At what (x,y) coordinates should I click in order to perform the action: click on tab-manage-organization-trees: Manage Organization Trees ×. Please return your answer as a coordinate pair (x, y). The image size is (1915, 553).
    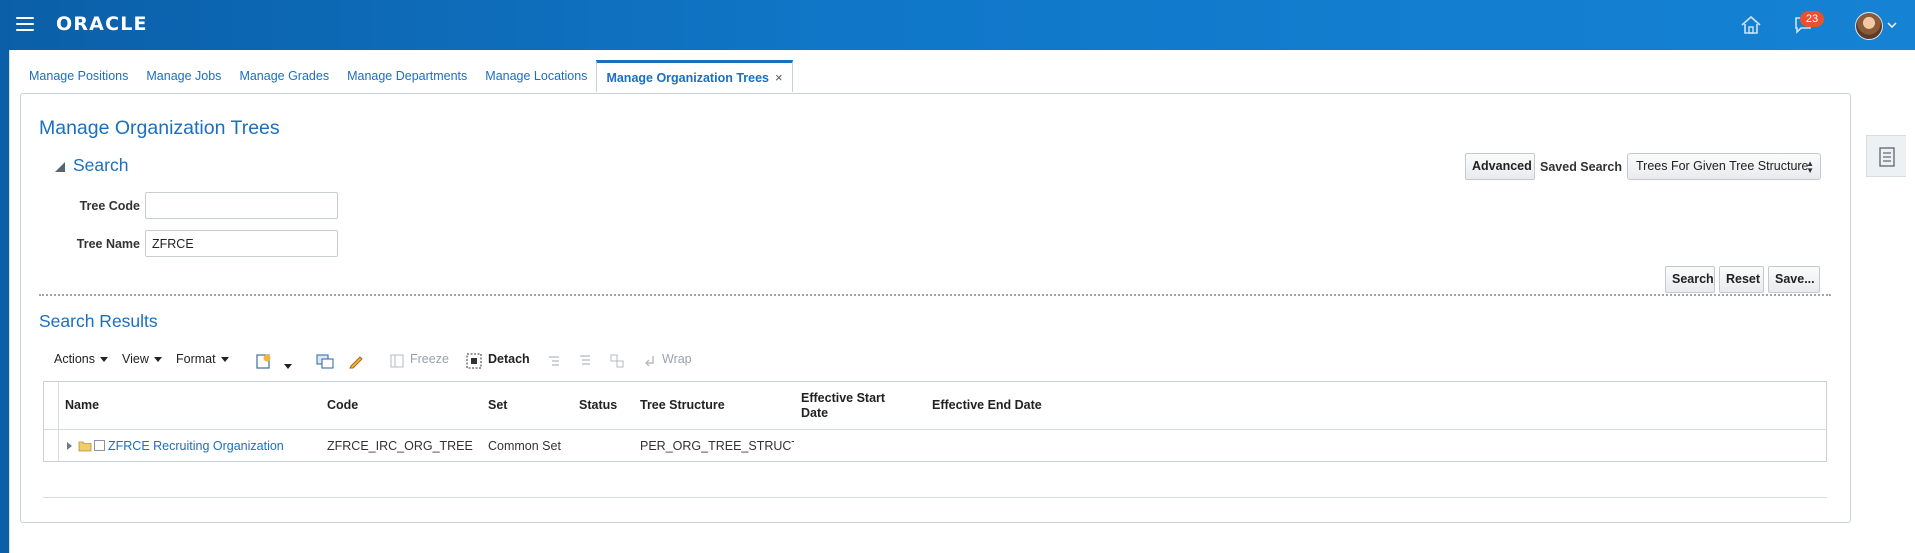
    Looking at the image, I should click on (694, 76).